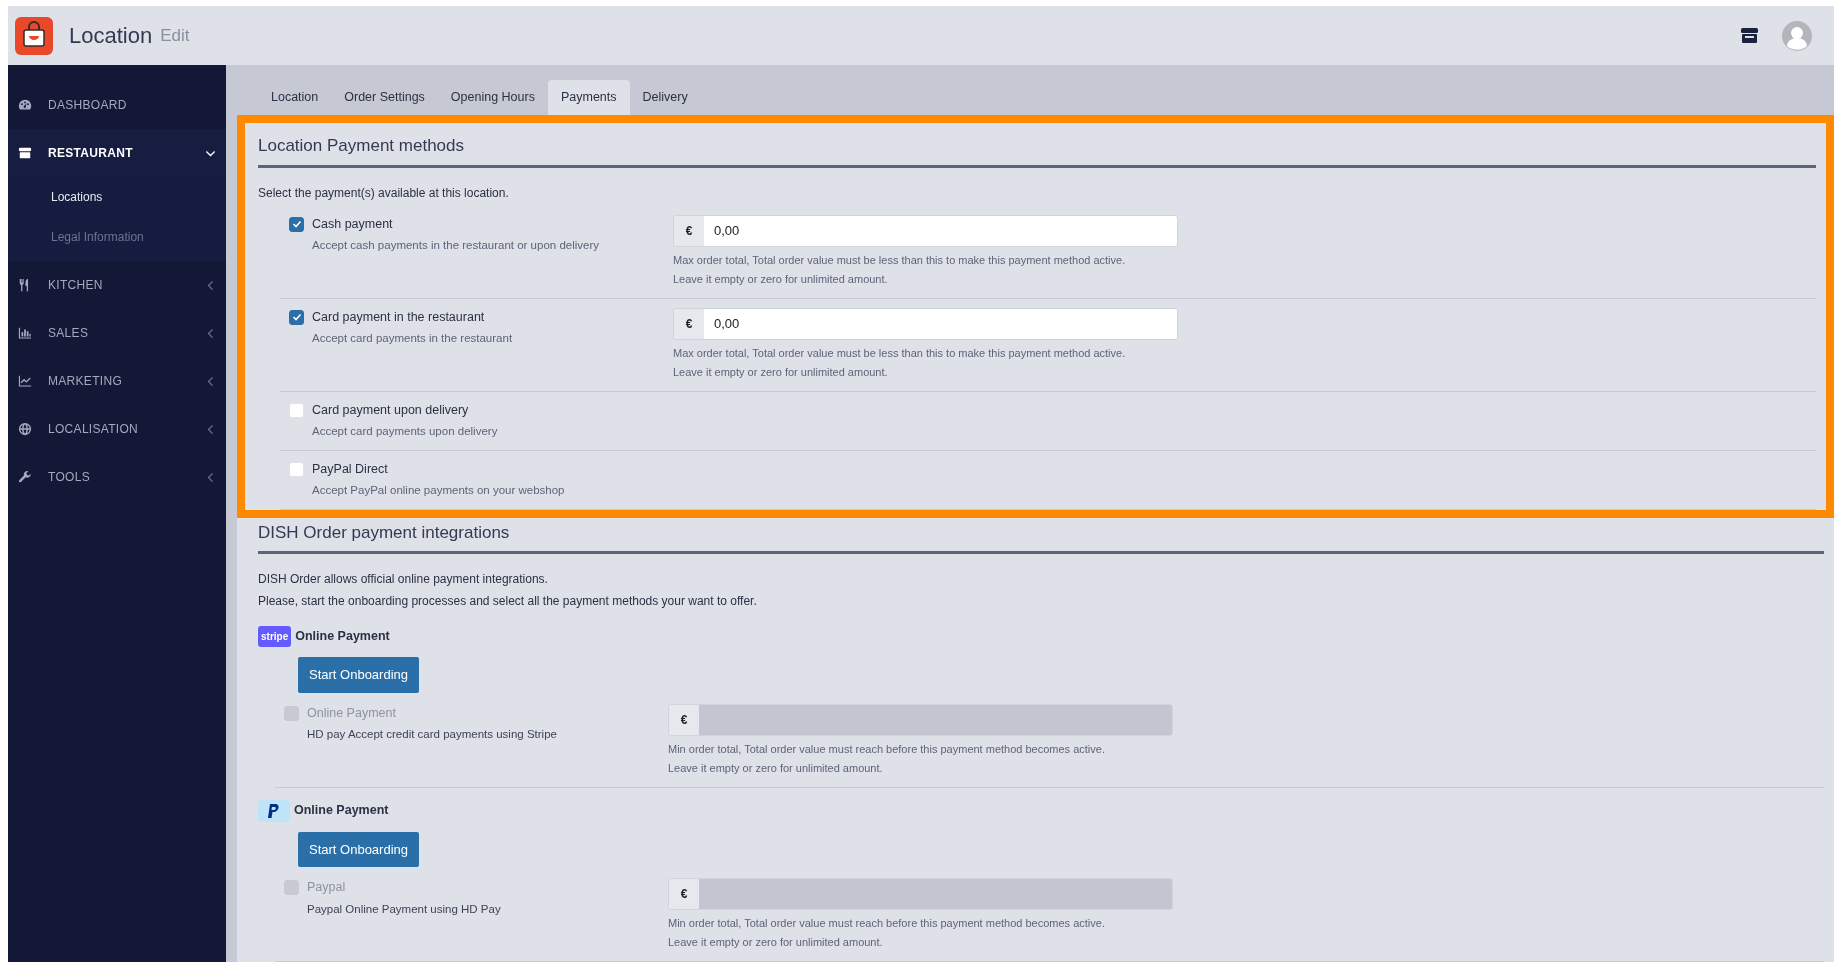 This screenshot has height=962, width=1834. What do you see at coordinates (117, 429) in the screenshot?
I see `sidebar-item: LOCALISATION` at bounding box center [117, 429].